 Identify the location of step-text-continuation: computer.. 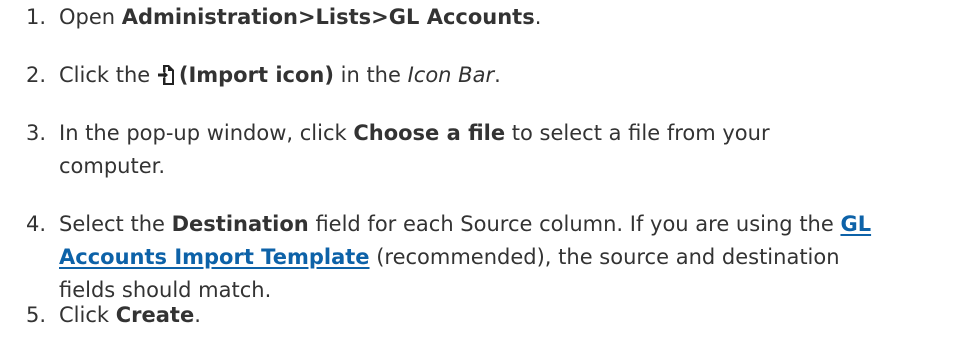
(112, 166).